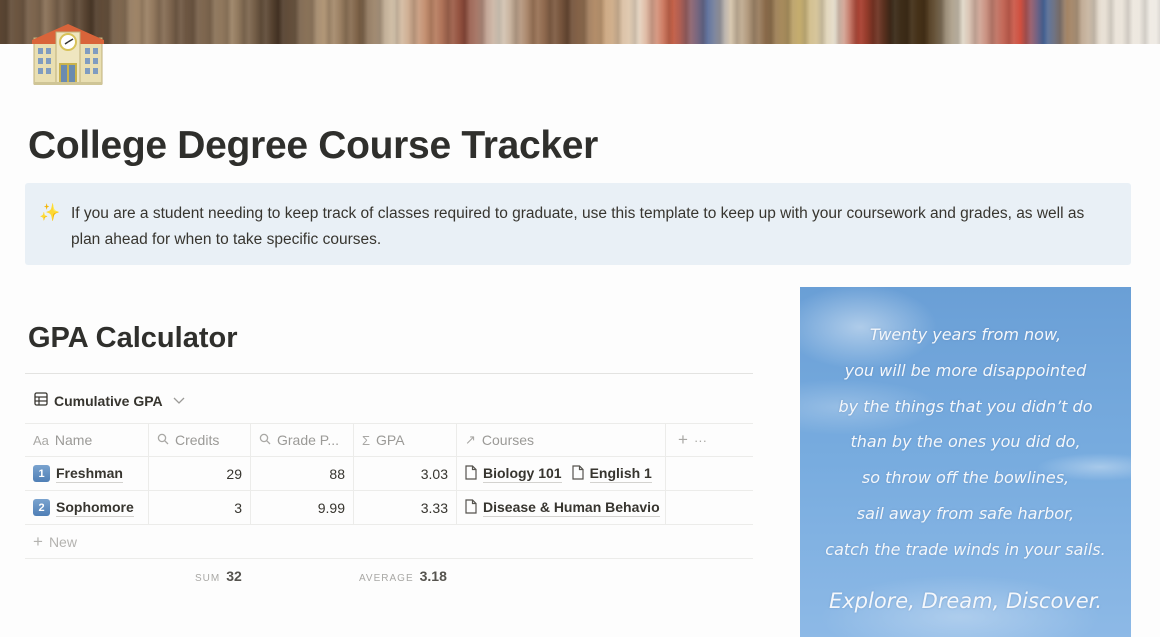  What do you see at coordinates (389, 542) in the screenshot?
I see `new-row-button: + New` at bounding box center [389, 542].